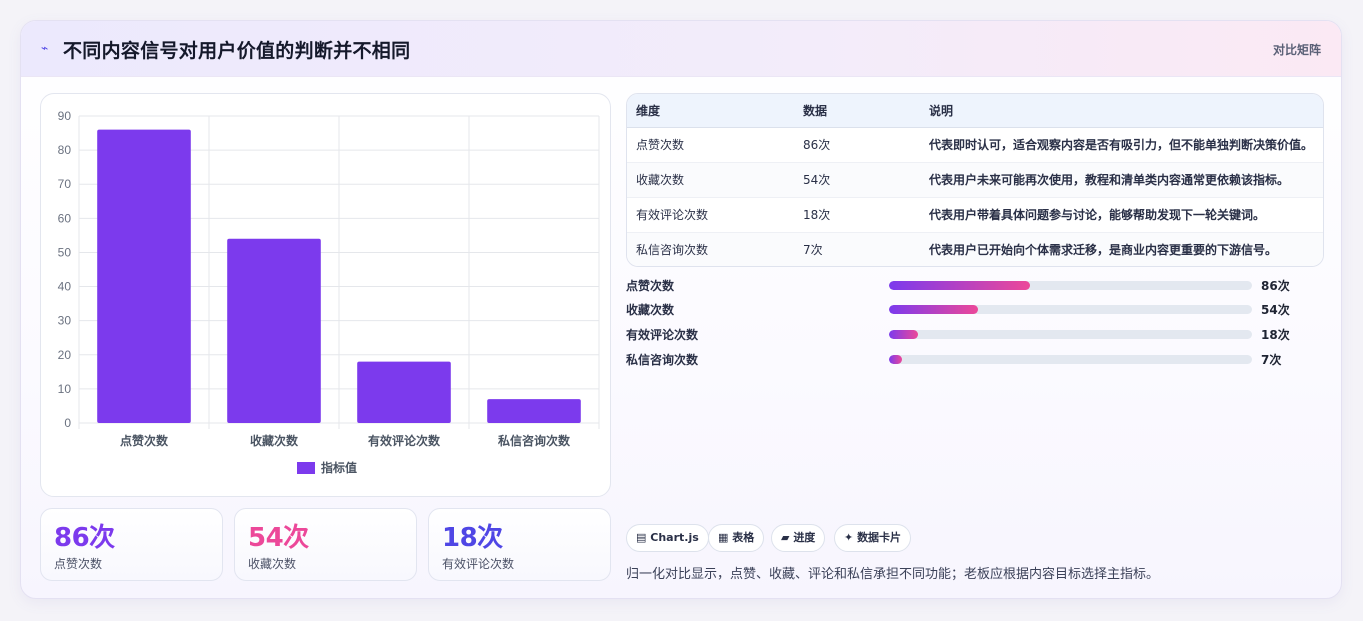  What do you see at coordinates (478, 564) in the screenshot?
I see `stat-label: 有效评论次数` at bounding box center [478, 564].